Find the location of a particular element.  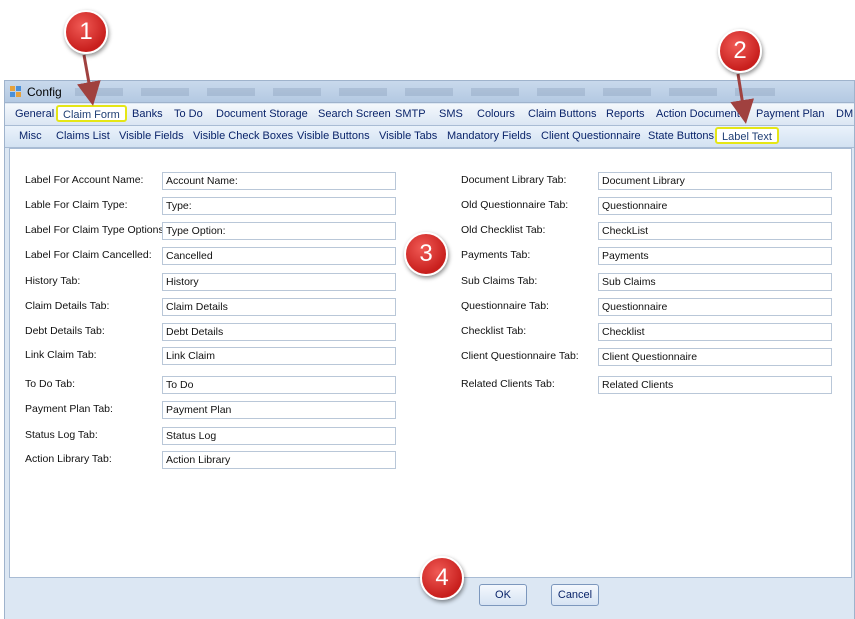

callout-arrows is located at coordinates (416, 89).